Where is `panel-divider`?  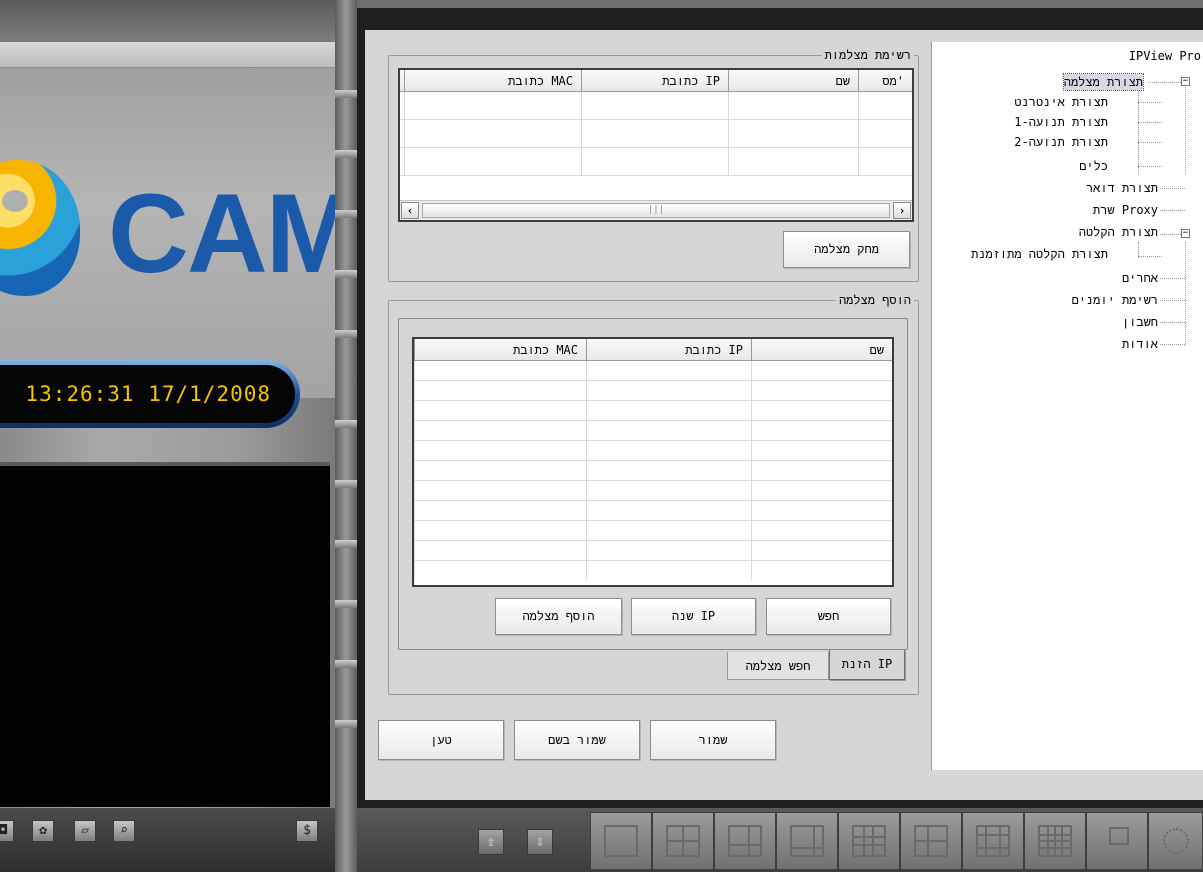
panel-divider is located at coordinates (346, 436).